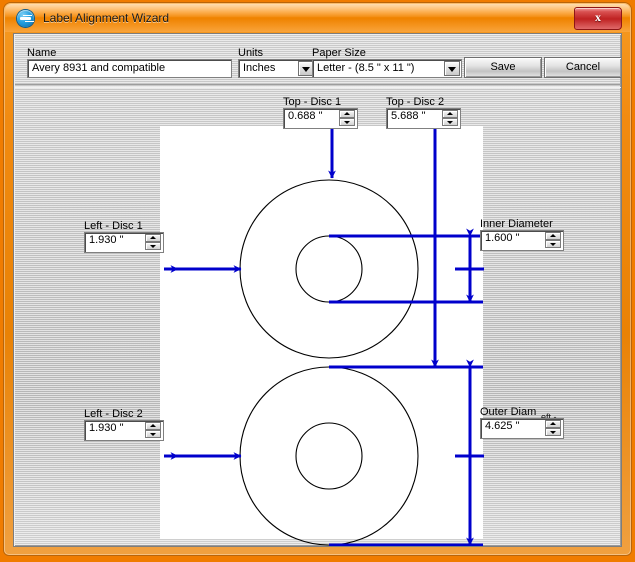 The image size is (635, 562). Describe the element at coordinates (339, 53) in the screenshot. I see `paper-size-label: Paper Size` at that location.